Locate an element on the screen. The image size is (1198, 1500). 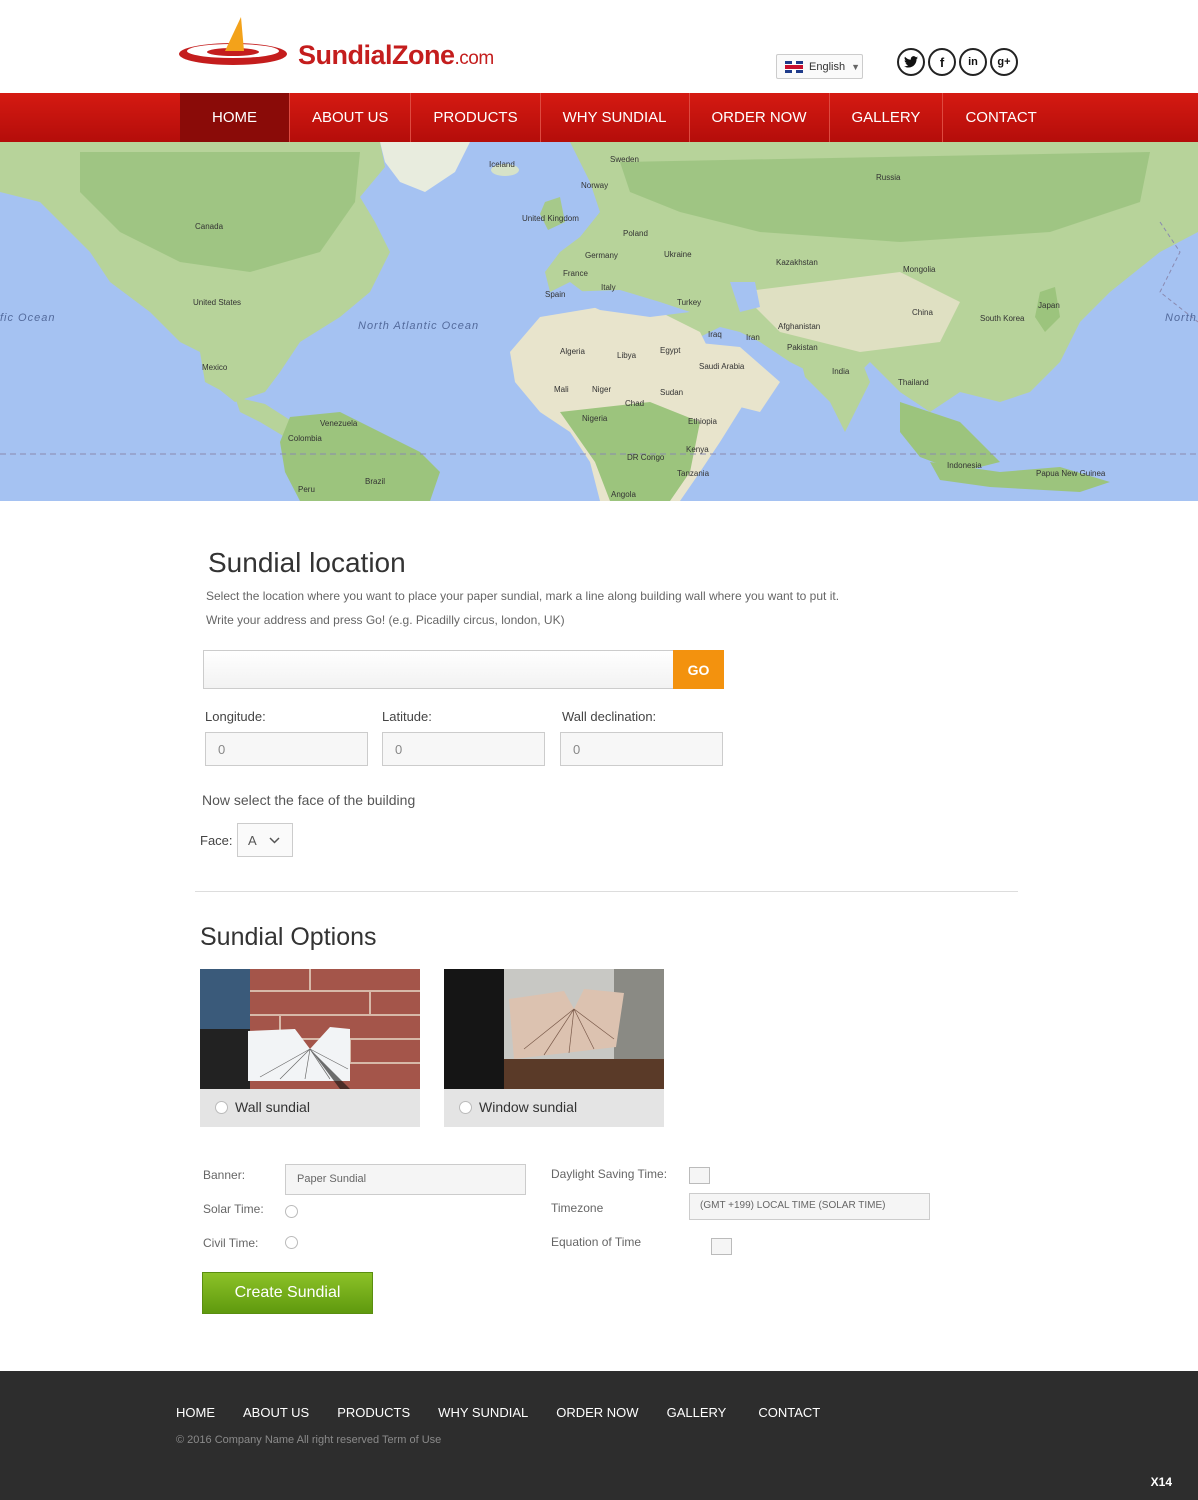
social-links: f in g+ is located at coordinates (957, 62).